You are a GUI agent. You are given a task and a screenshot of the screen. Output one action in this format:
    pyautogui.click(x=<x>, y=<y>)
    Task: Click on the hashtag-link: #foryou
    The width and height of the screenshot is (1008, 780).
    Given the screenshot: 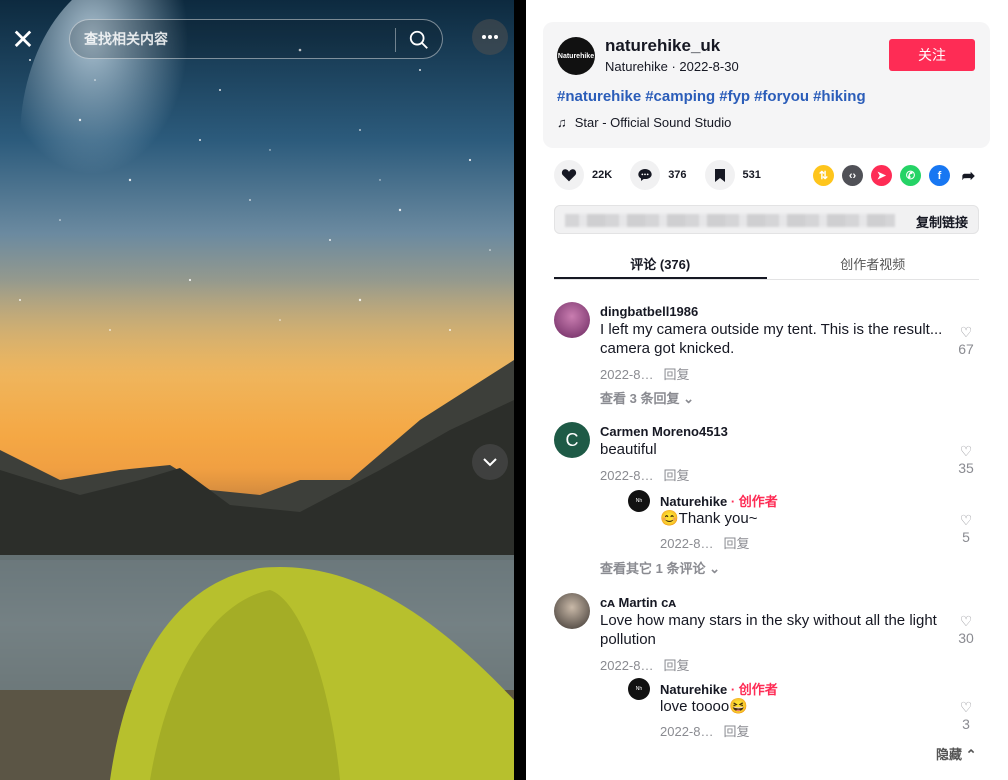 What is the action you would take?
    pyautogui.click(x=781, y=96)
    